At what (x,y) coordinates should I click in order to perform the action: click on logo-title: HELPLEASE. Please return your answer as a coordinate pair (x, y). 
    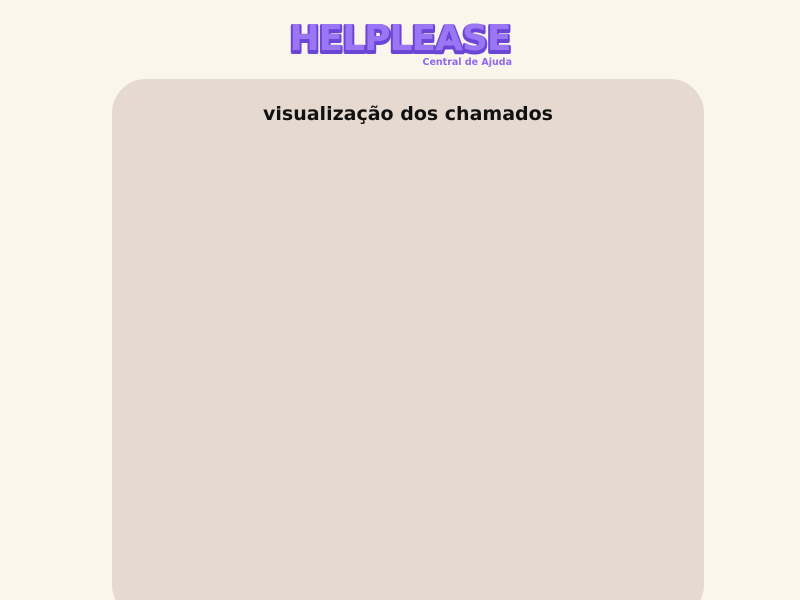
    Looking at the image, I should click on (400, 38).